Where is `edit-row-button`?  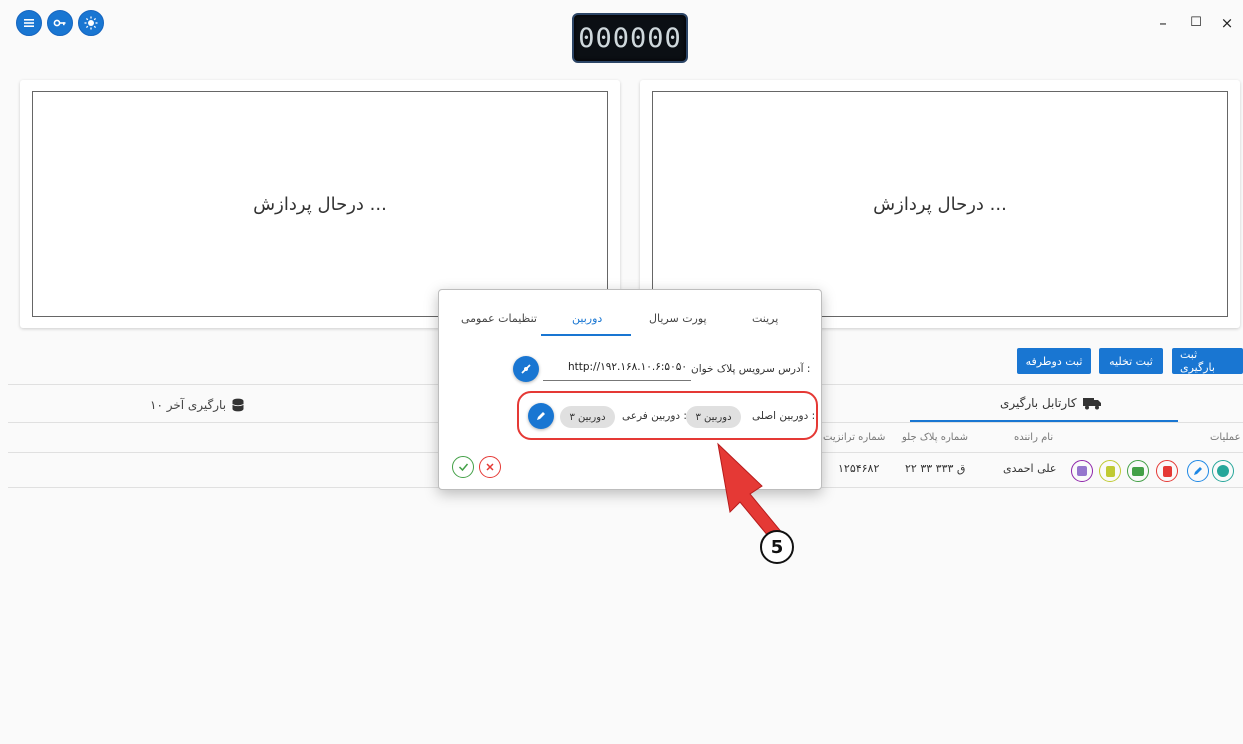
edit-row-button is located at coordinates (1198, 471).